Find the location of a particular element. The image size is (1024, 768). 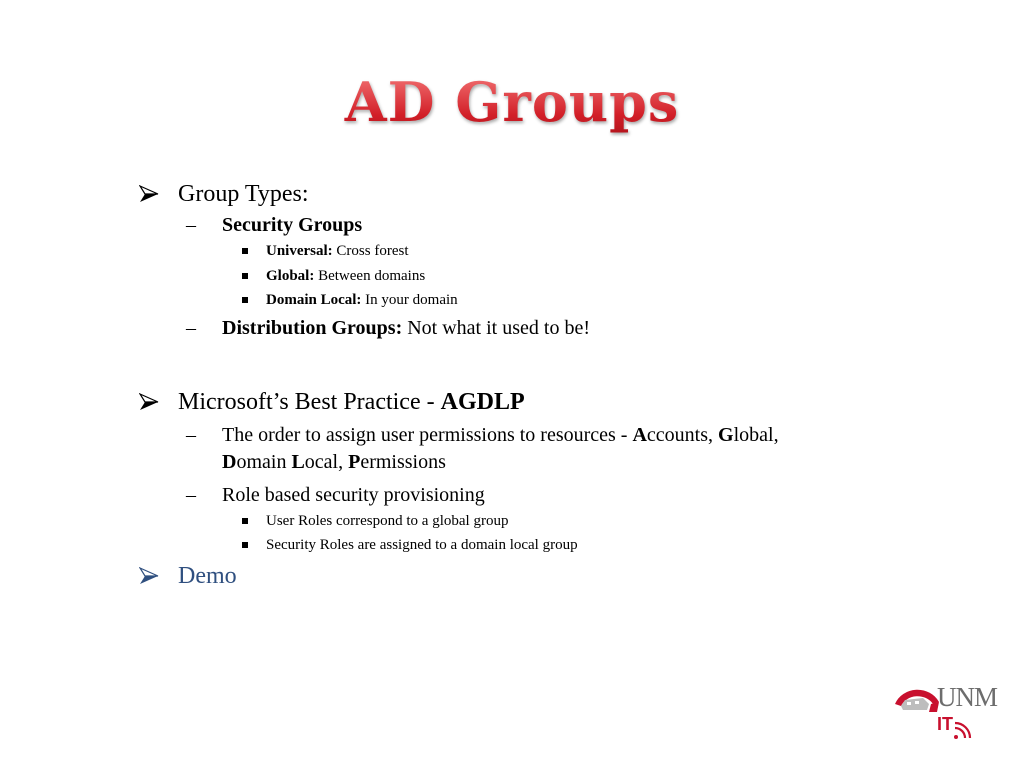

security-groups-label: Security Groups is located at coordinates (292, 225).